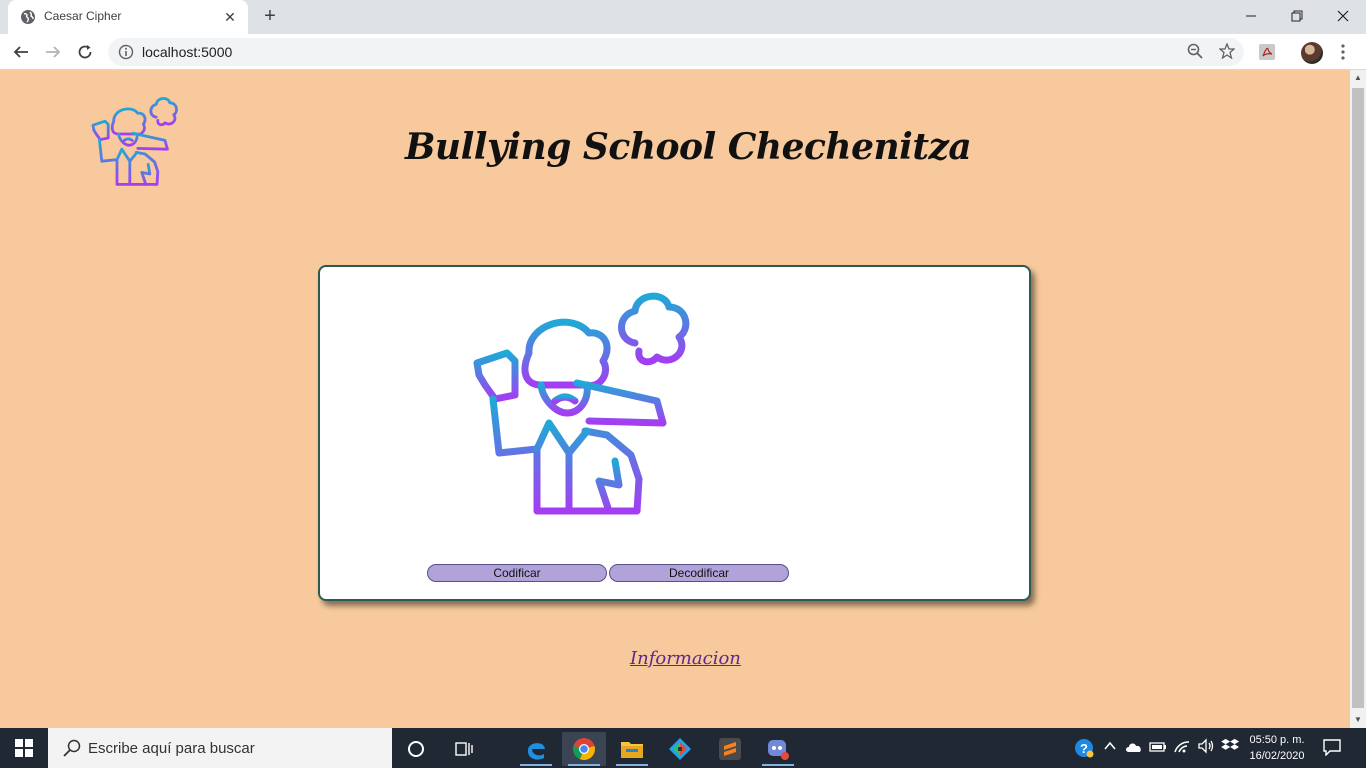 The width and height of the screenshot is (1366, 768). I want to click on task-view-icon, so click(464, 749).